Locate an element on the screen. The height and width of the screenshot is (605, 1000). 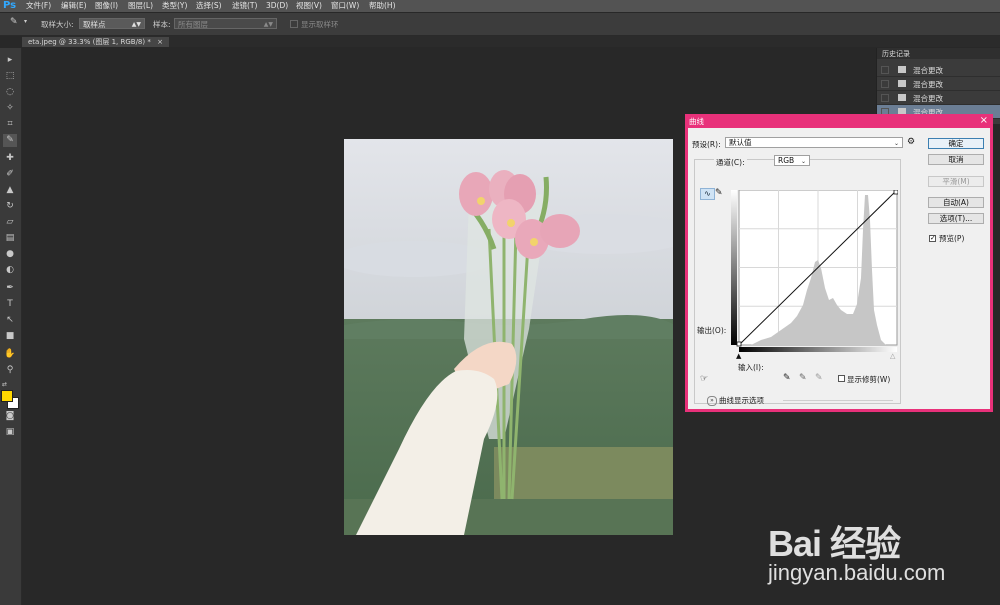
show-clipping-label: 显示修剪(W) is located at coordinates (869, 379).